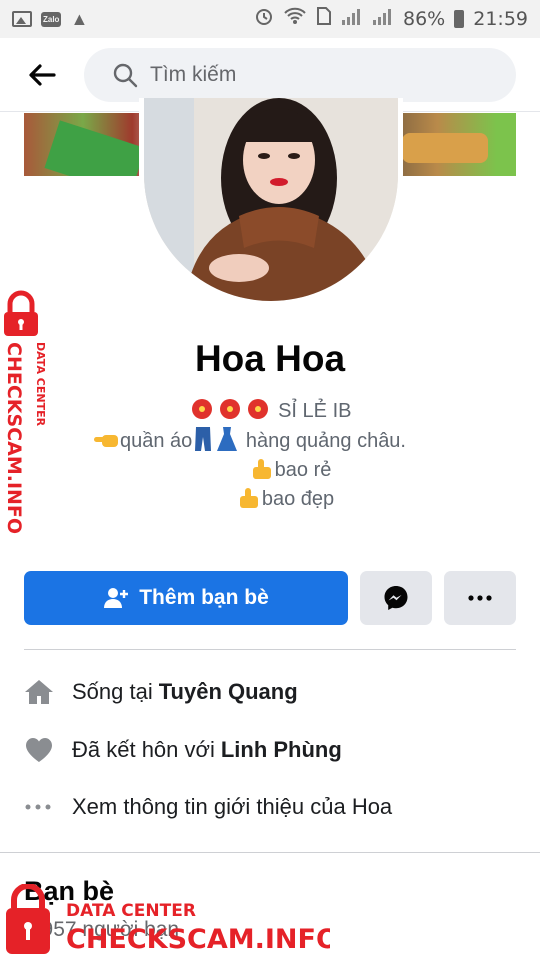 The image size is (540, 960). I want to click on heart-icon, so click(39, 750).